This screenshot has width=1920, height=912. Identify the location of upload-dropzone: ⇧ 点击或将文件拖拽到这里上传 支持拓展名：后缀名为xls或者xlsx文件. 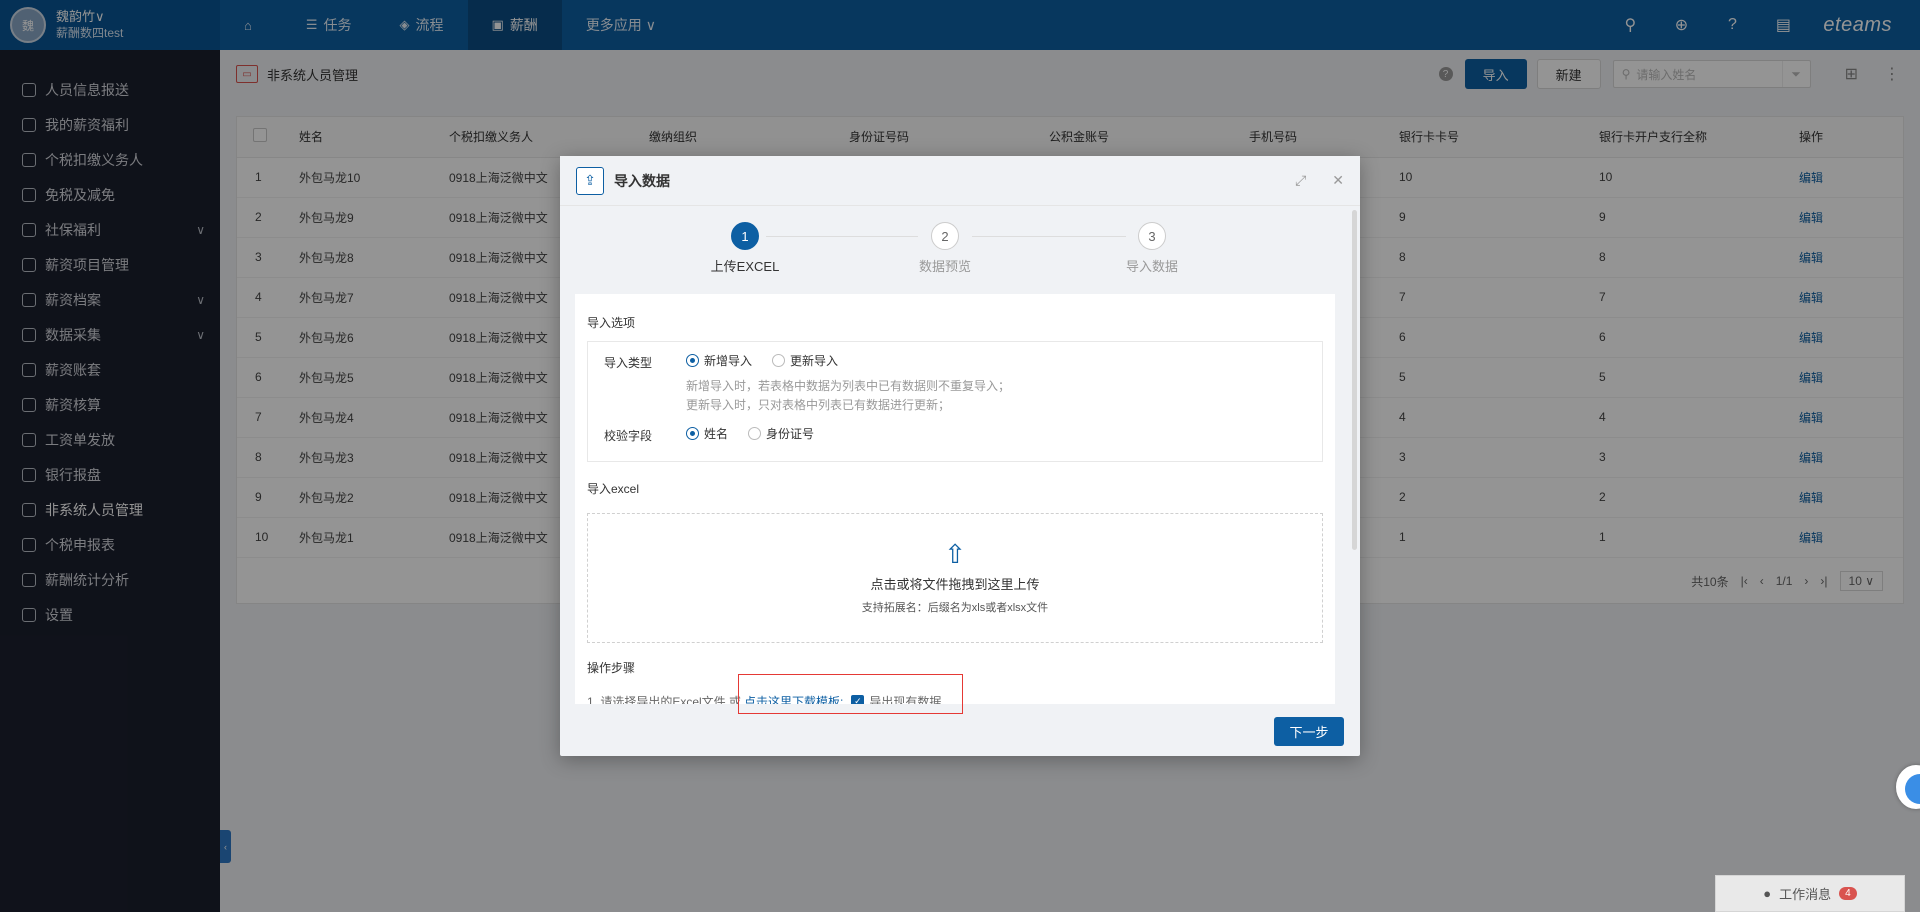
(955, 578).